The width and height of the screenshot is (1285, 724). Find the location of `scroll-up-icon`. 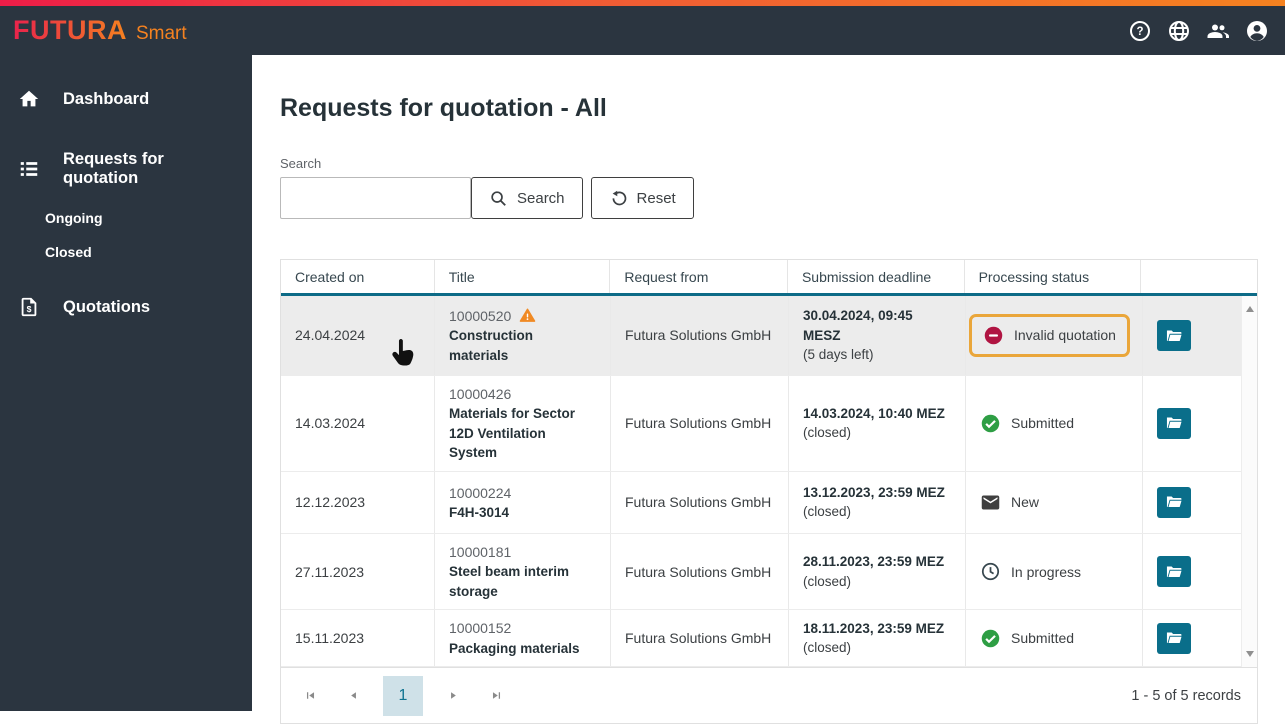

scroll-up-icon is located at coordinates (1250, 309).